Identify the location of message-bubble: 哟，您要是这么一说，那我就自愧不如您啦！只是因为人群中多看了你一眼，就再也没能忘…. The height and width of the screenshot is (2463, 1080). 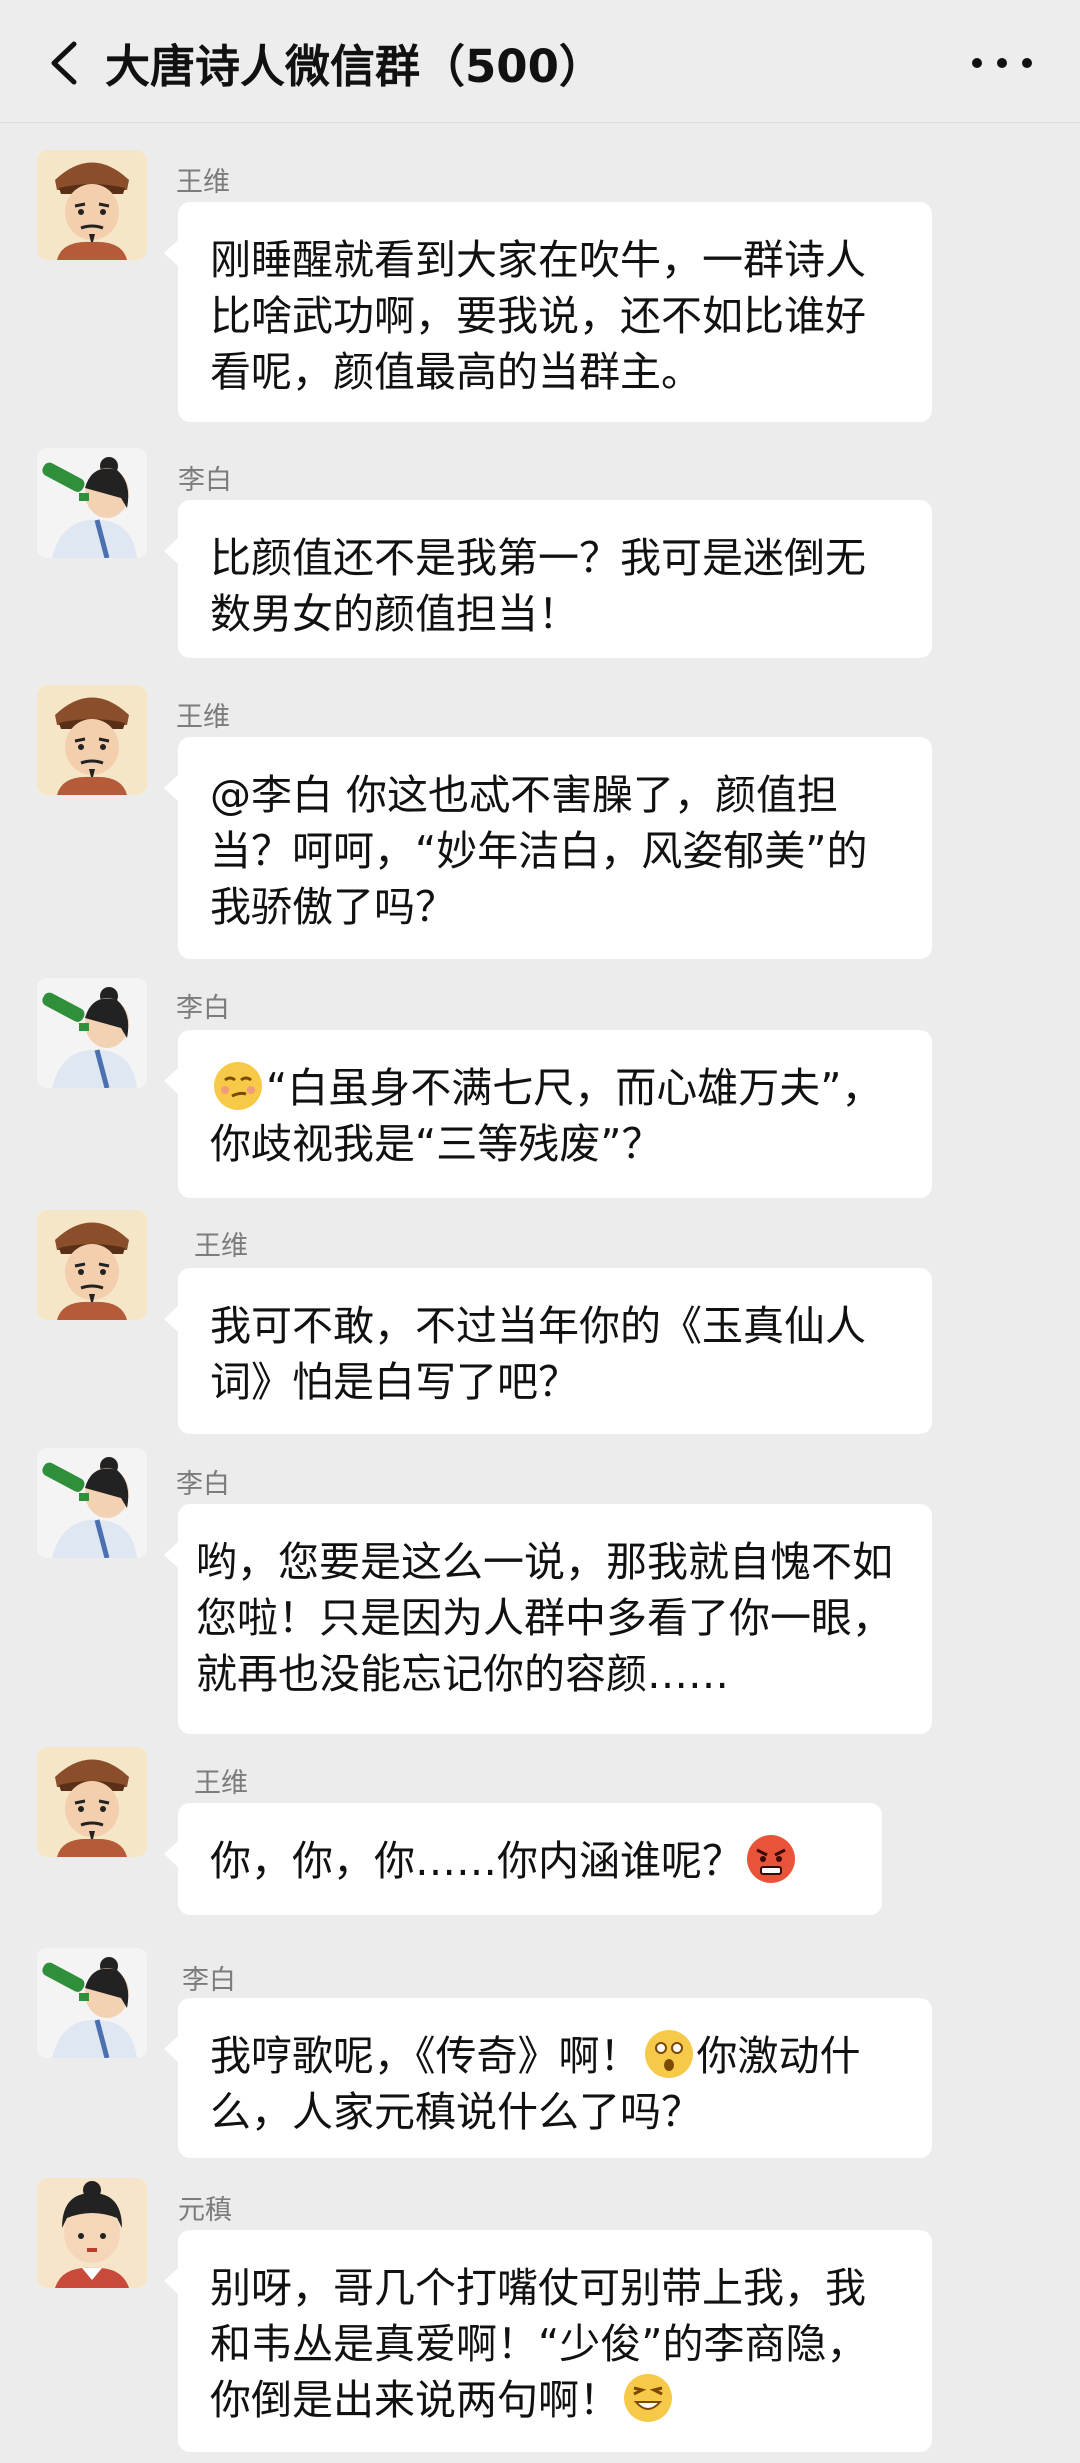
(548, 1619).